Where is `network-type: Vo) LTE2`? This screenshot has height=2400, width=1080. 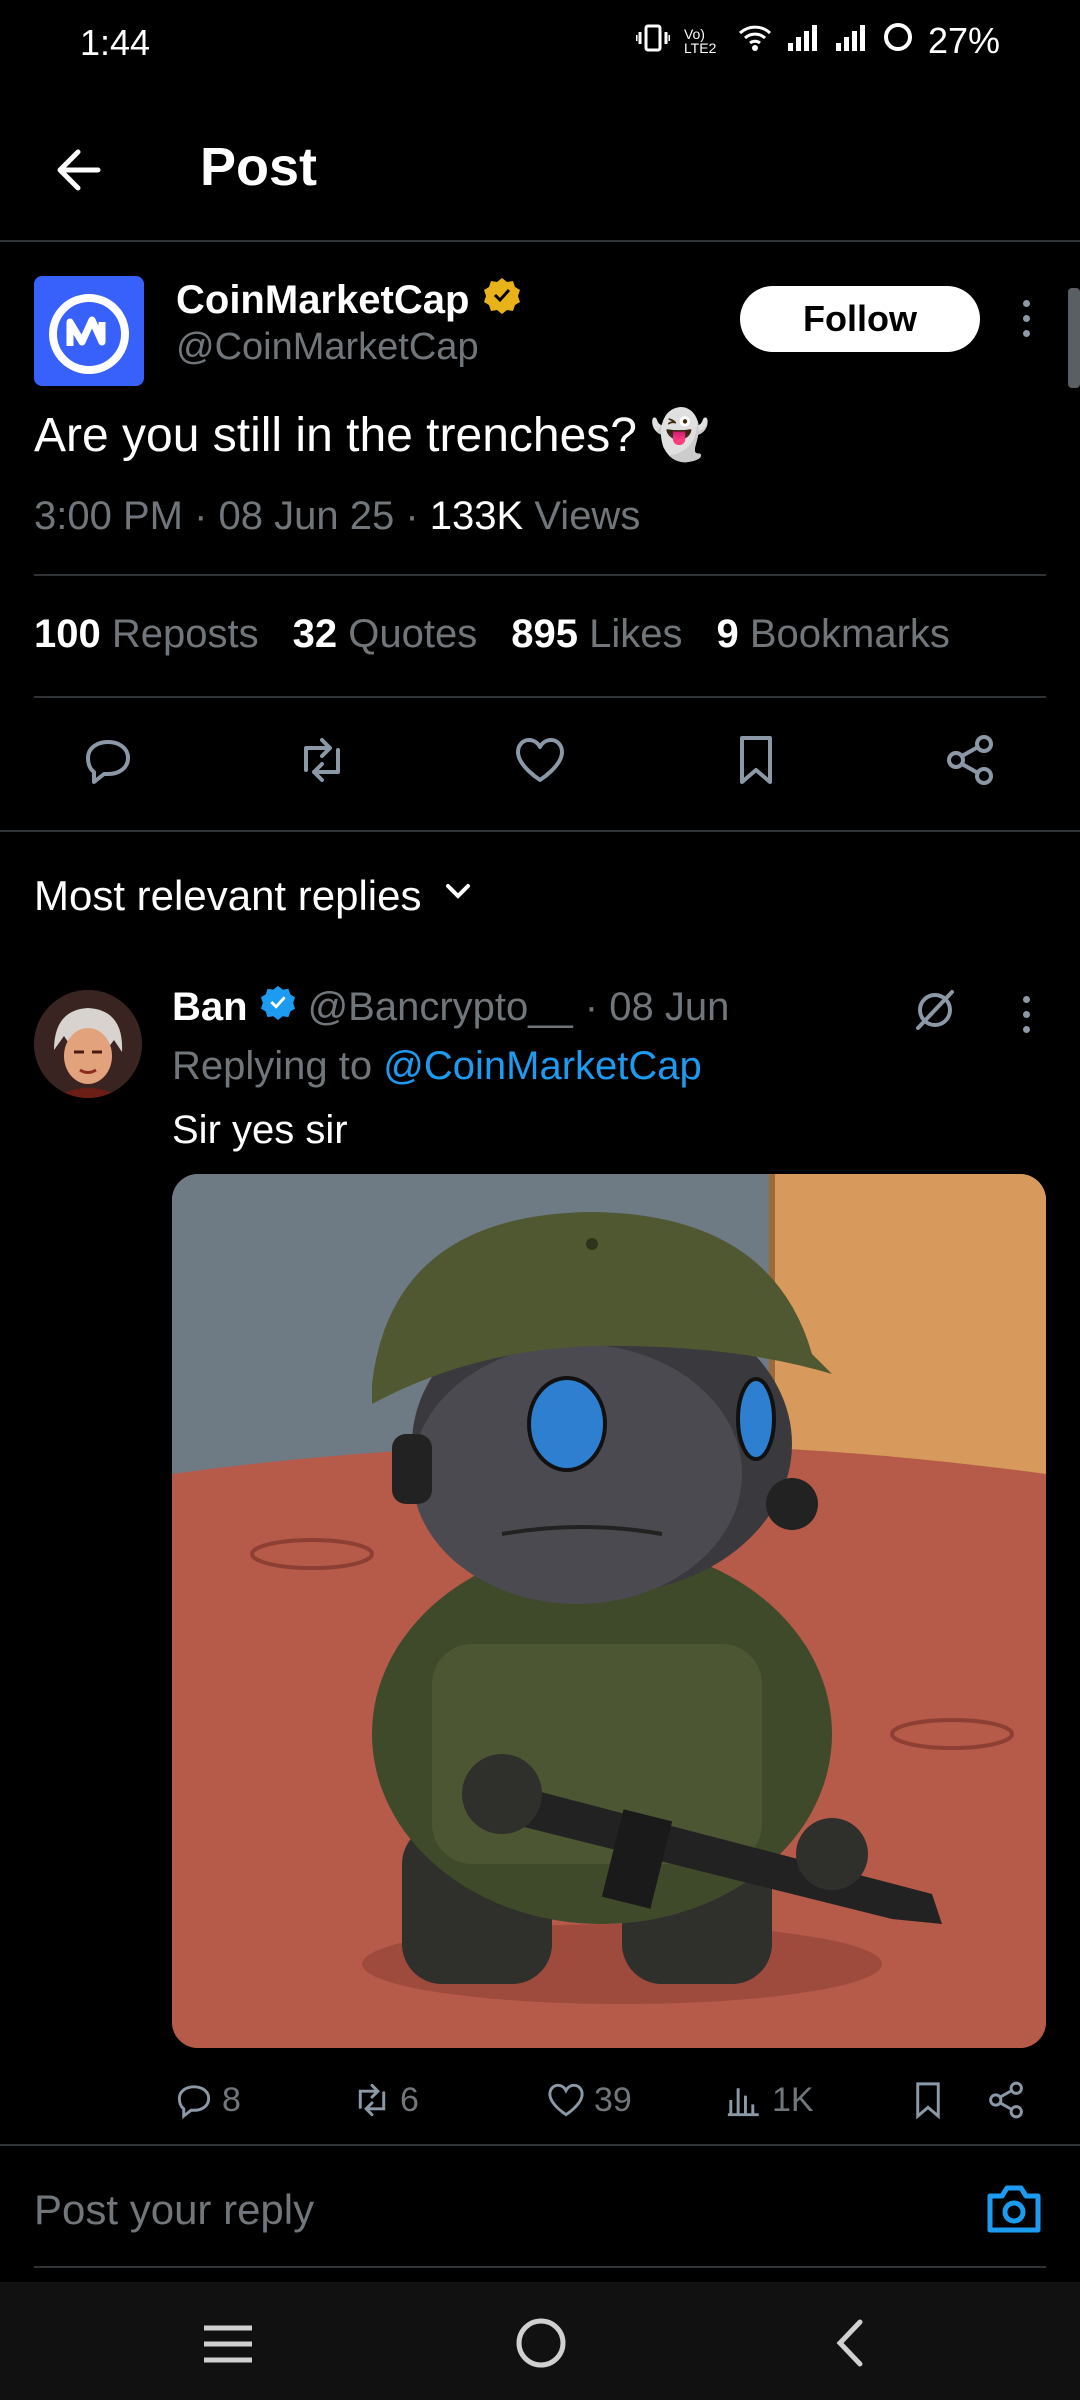
network-type: Vo) LTE2 is located at coordinates (700, 41).